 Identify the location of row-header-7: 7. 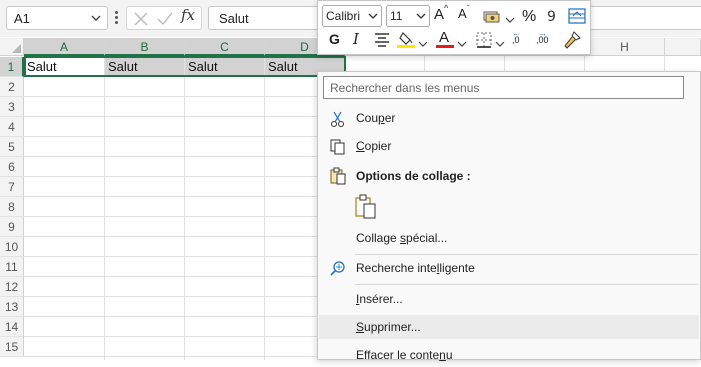
(12, 187).